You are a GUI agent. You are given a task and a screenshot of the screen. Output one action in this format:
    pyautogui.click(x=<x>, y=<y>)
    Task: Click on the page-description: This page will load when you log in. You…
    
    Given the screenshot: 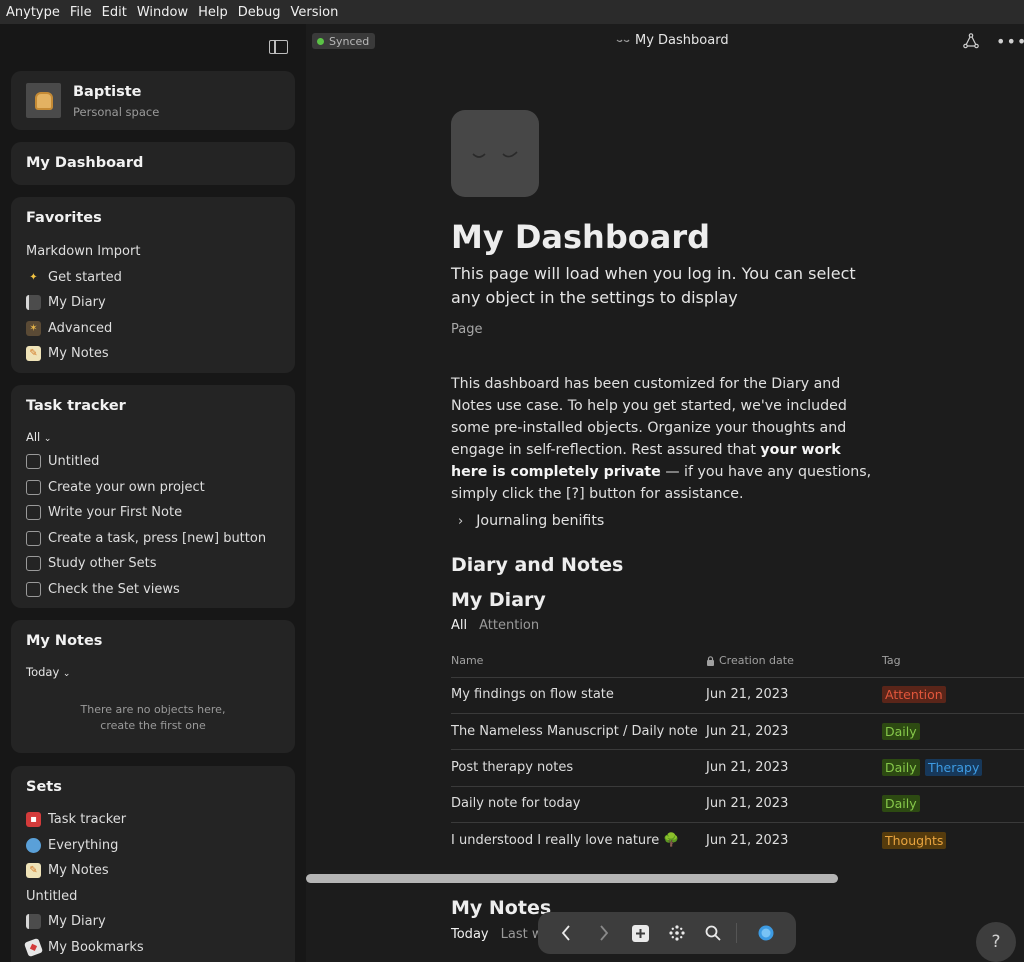 What is the action you would take?
    pyautogui.click(x=666, y=286)
    